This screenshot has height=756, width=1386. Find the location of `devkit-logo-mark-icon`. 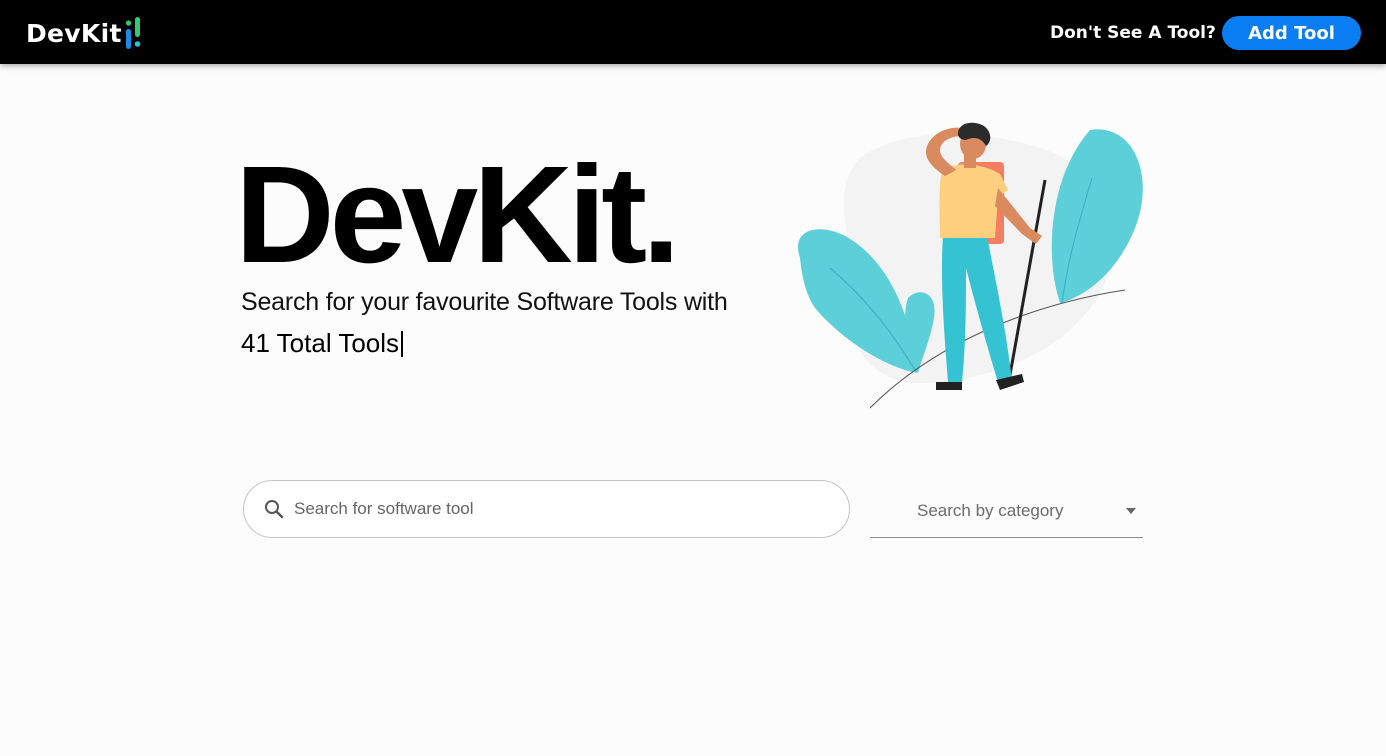

devkit-logo-mark-icon is located at coordinates (134, 33).